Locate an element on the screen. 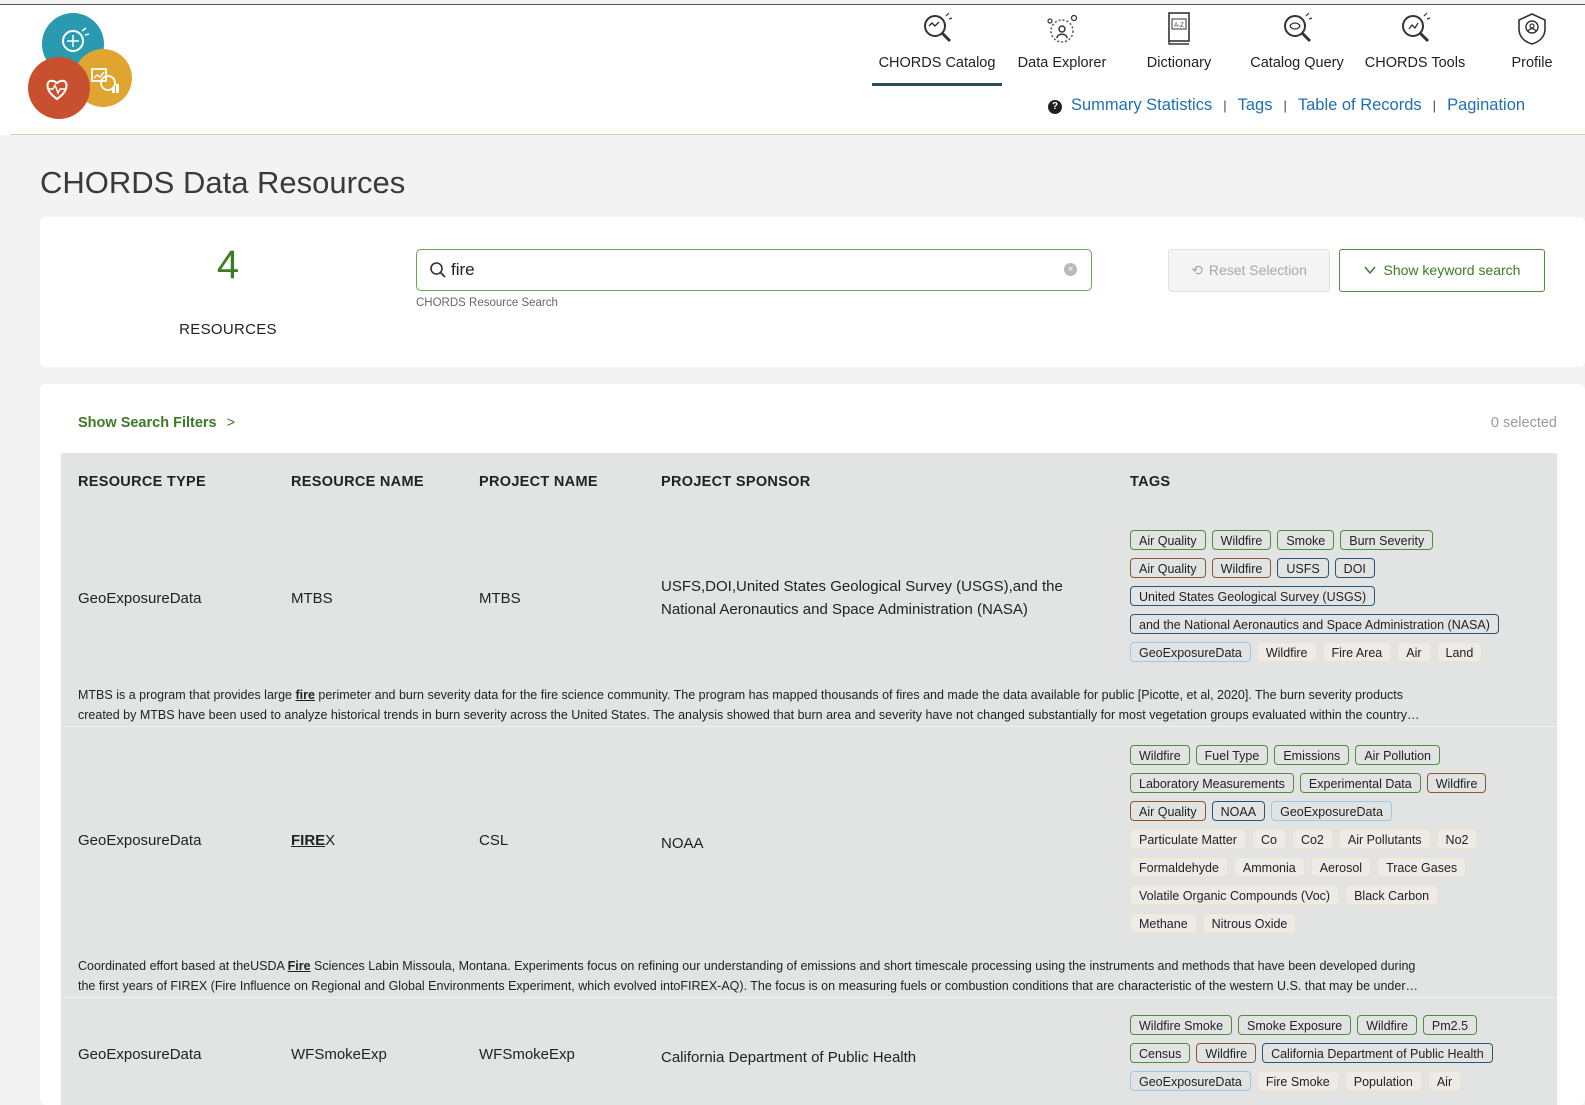 The width and height of the screenshot is (1585, 1105). column-header-resource-name: RESOURCE NAME is located at coordinates (357, 482).